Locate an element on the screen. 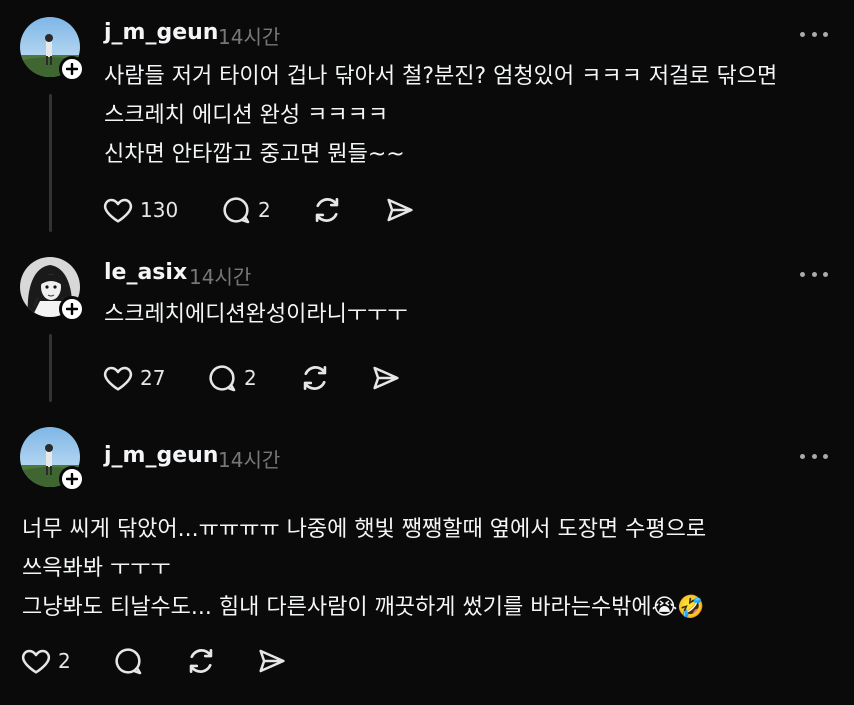  post-text: 스크레치에디션완성이라니ㅜㅜㅜ is located at coordinates (256, 314).